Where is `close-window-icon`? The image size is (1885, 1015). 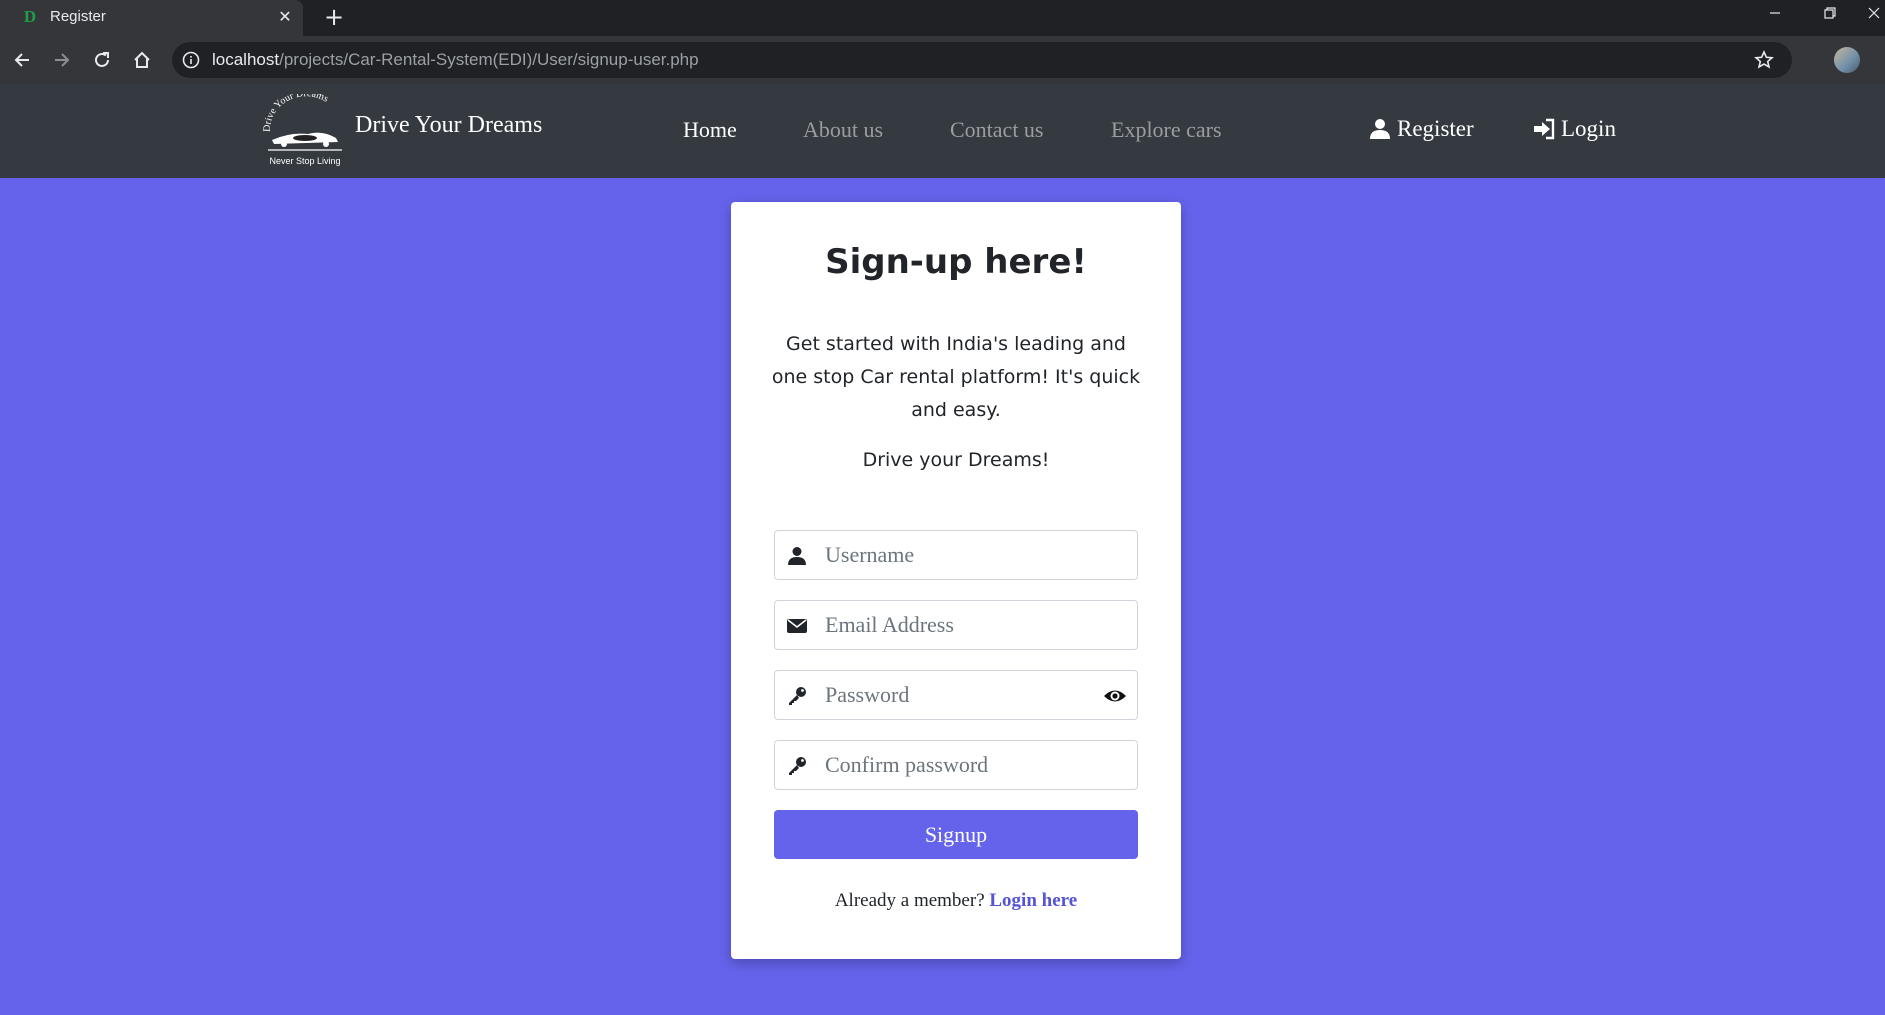
close-window-icon is located at coordinates (1873, 16).